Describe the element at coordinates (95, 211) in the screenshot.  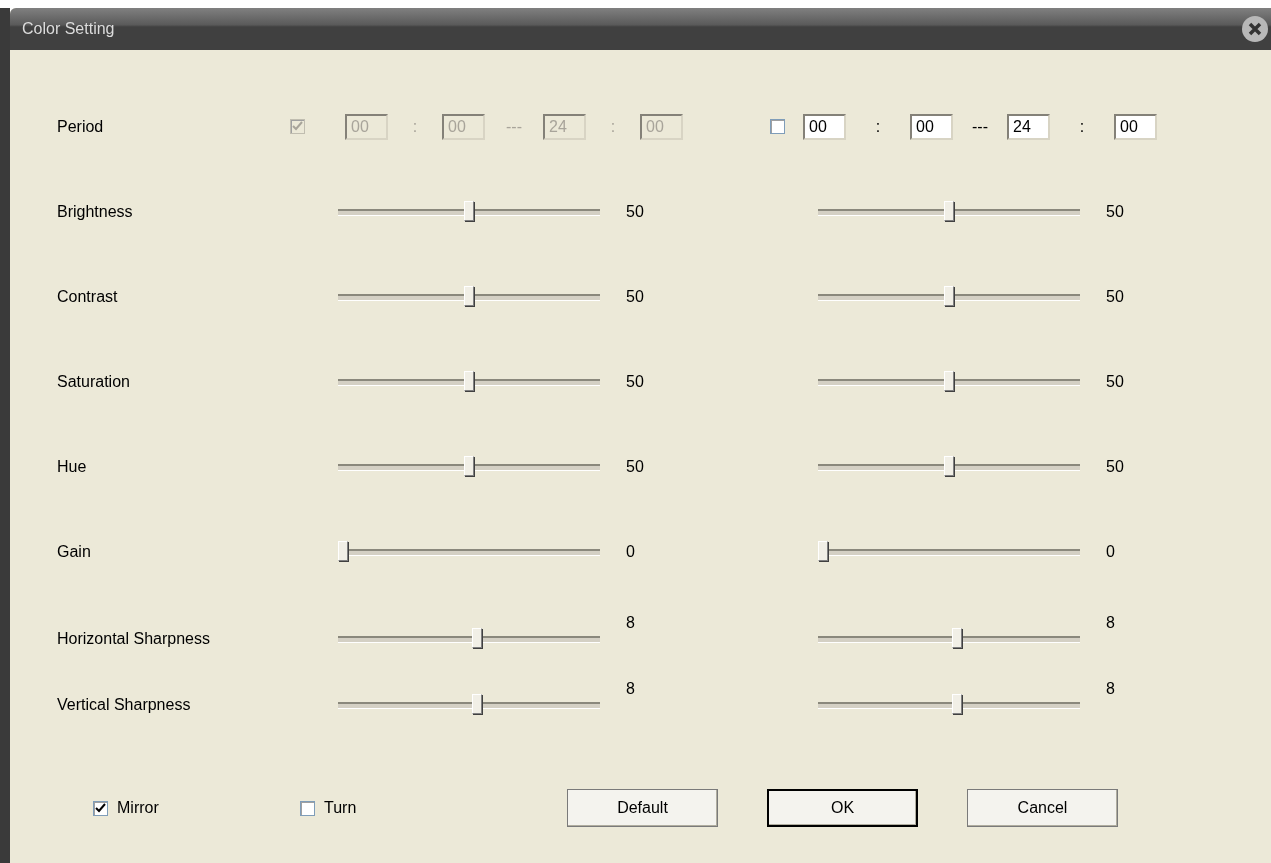
I see `row-label: Brightness` at that location.